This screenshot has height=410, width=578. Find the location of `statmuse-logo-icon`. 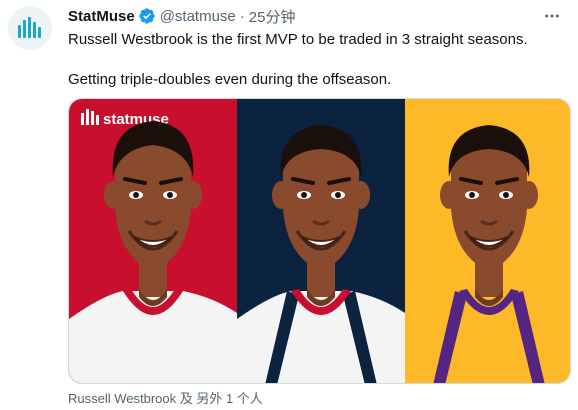

statmuse-logo-icon is located at coordinates (29, 27).